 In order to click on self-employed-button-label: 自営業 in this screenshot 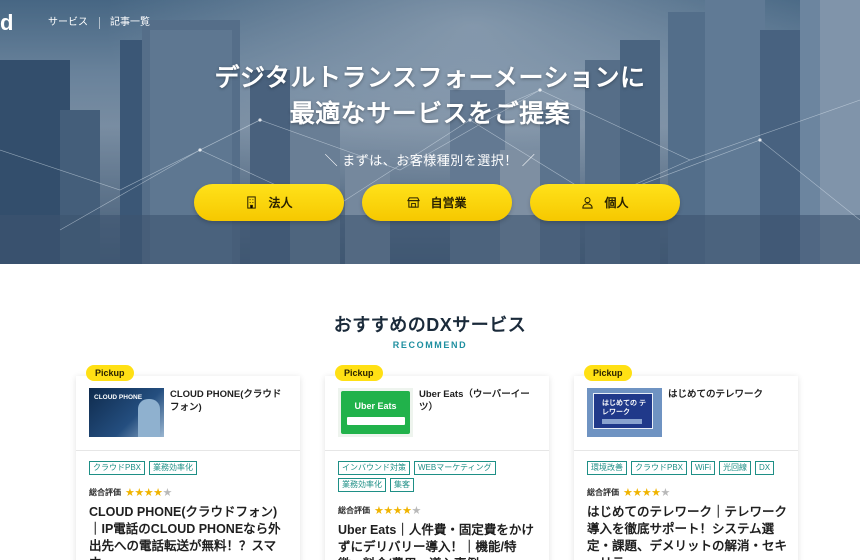, I will do `click(448, 203)`.